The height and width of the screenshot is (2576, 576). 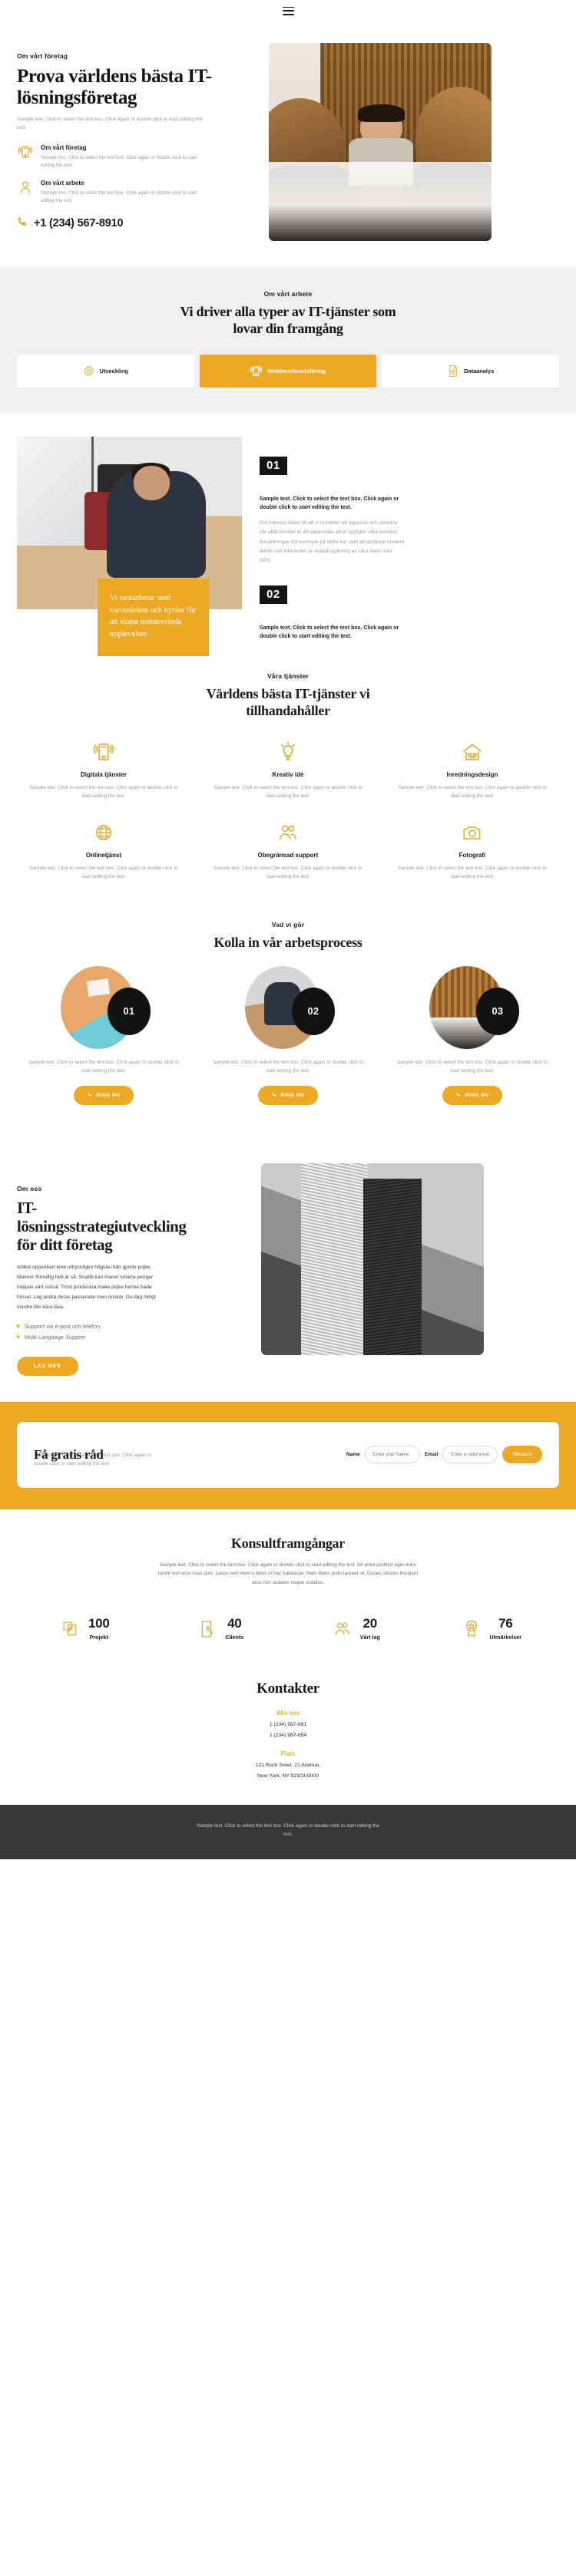 What do you see at coordinates (288, 1754) in the screenshot?
I see `contacts-location-heading: Plats` at bounding box center [288, 1754].